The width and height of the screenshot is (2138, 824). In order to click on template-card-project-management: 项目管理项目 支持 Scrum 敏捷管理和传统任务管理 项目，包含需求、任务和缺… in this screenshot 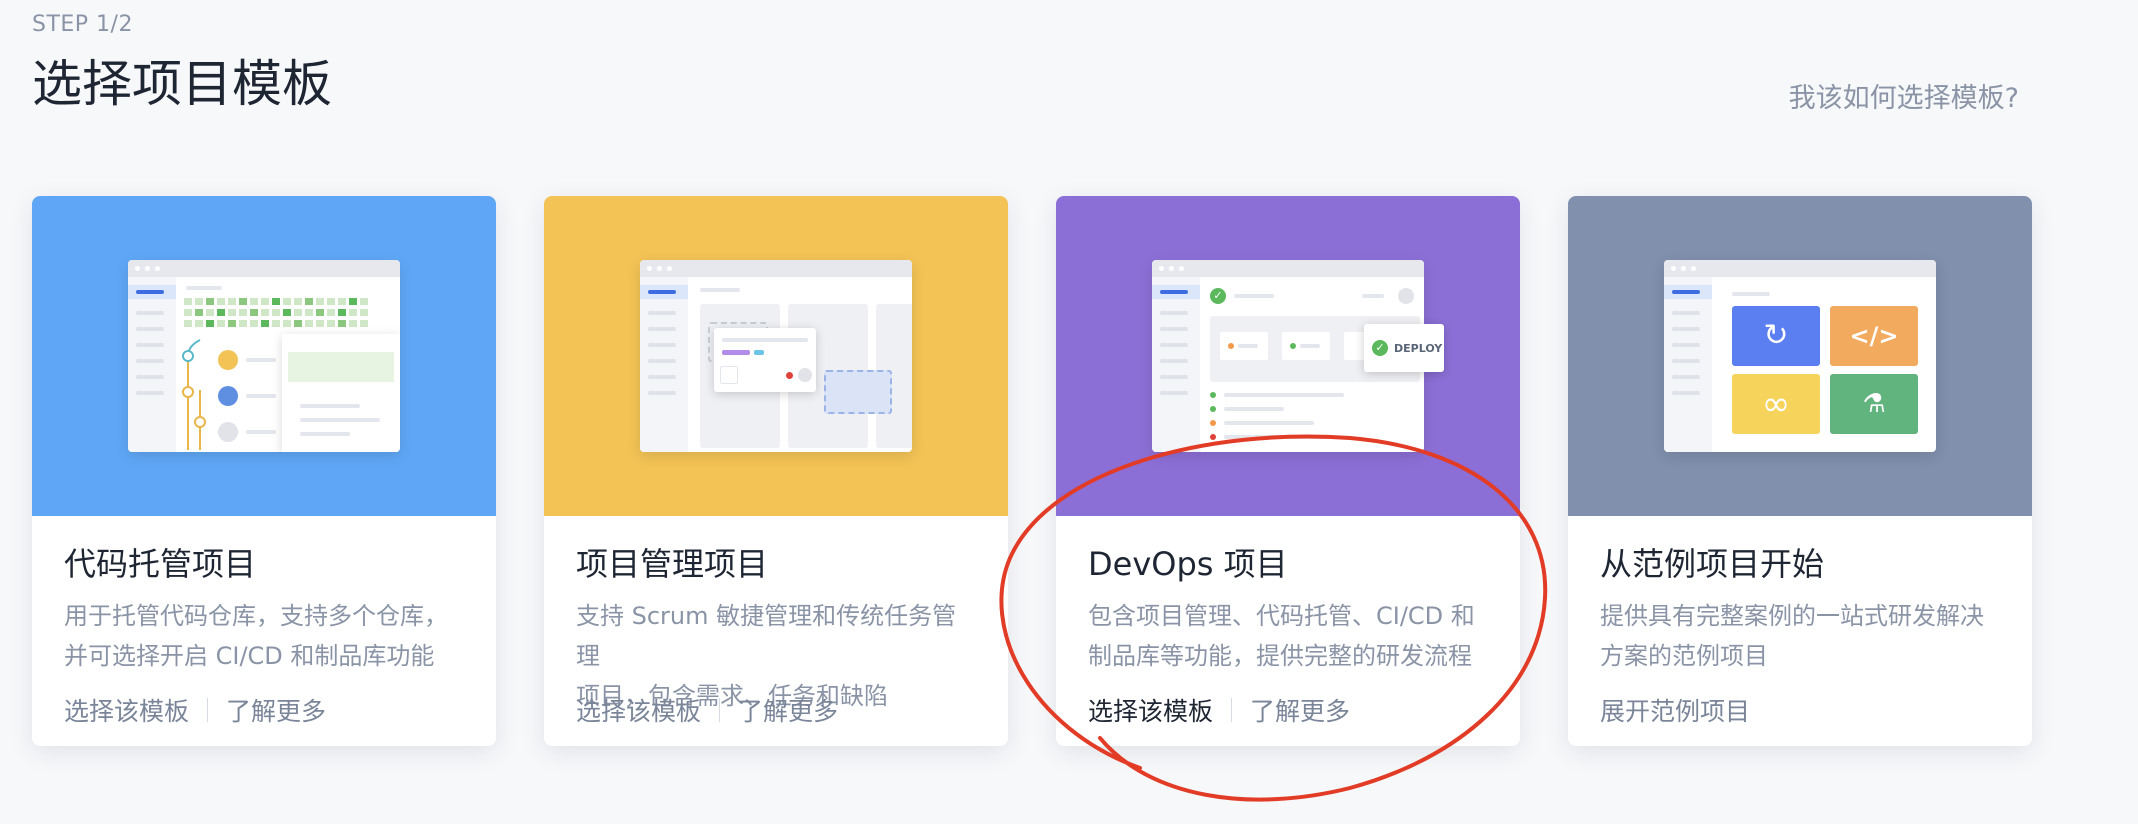, I will do `click(776, 471)`.